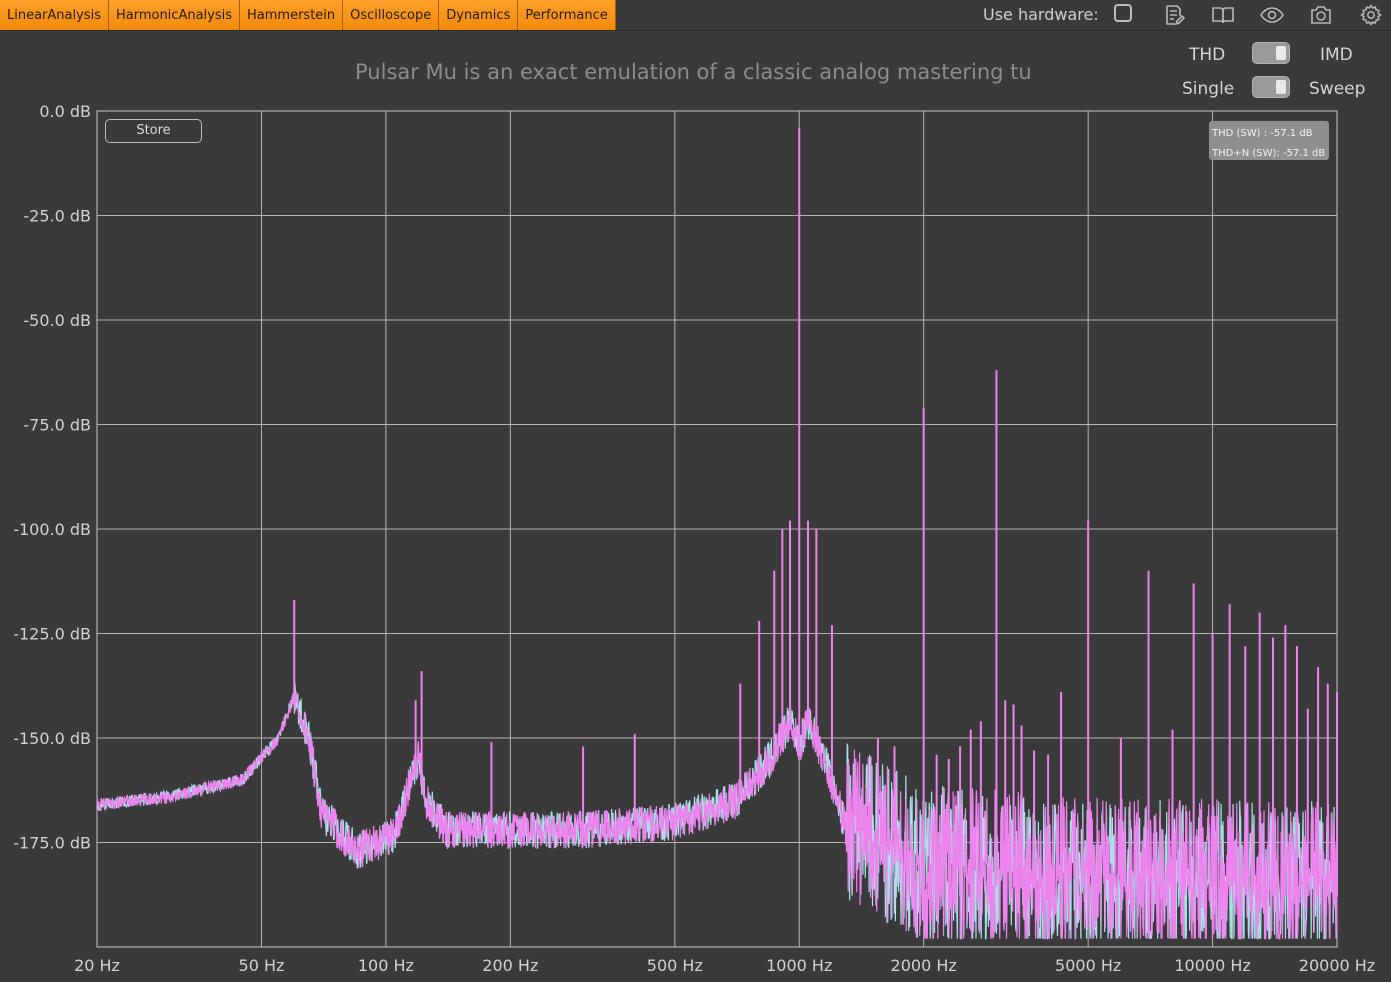  What do you see at coordinates (1262, 133) in the screenshot?
I see `thd-readout: THD (SW) : -57.1 dB` at bounding box center [1262, 133].